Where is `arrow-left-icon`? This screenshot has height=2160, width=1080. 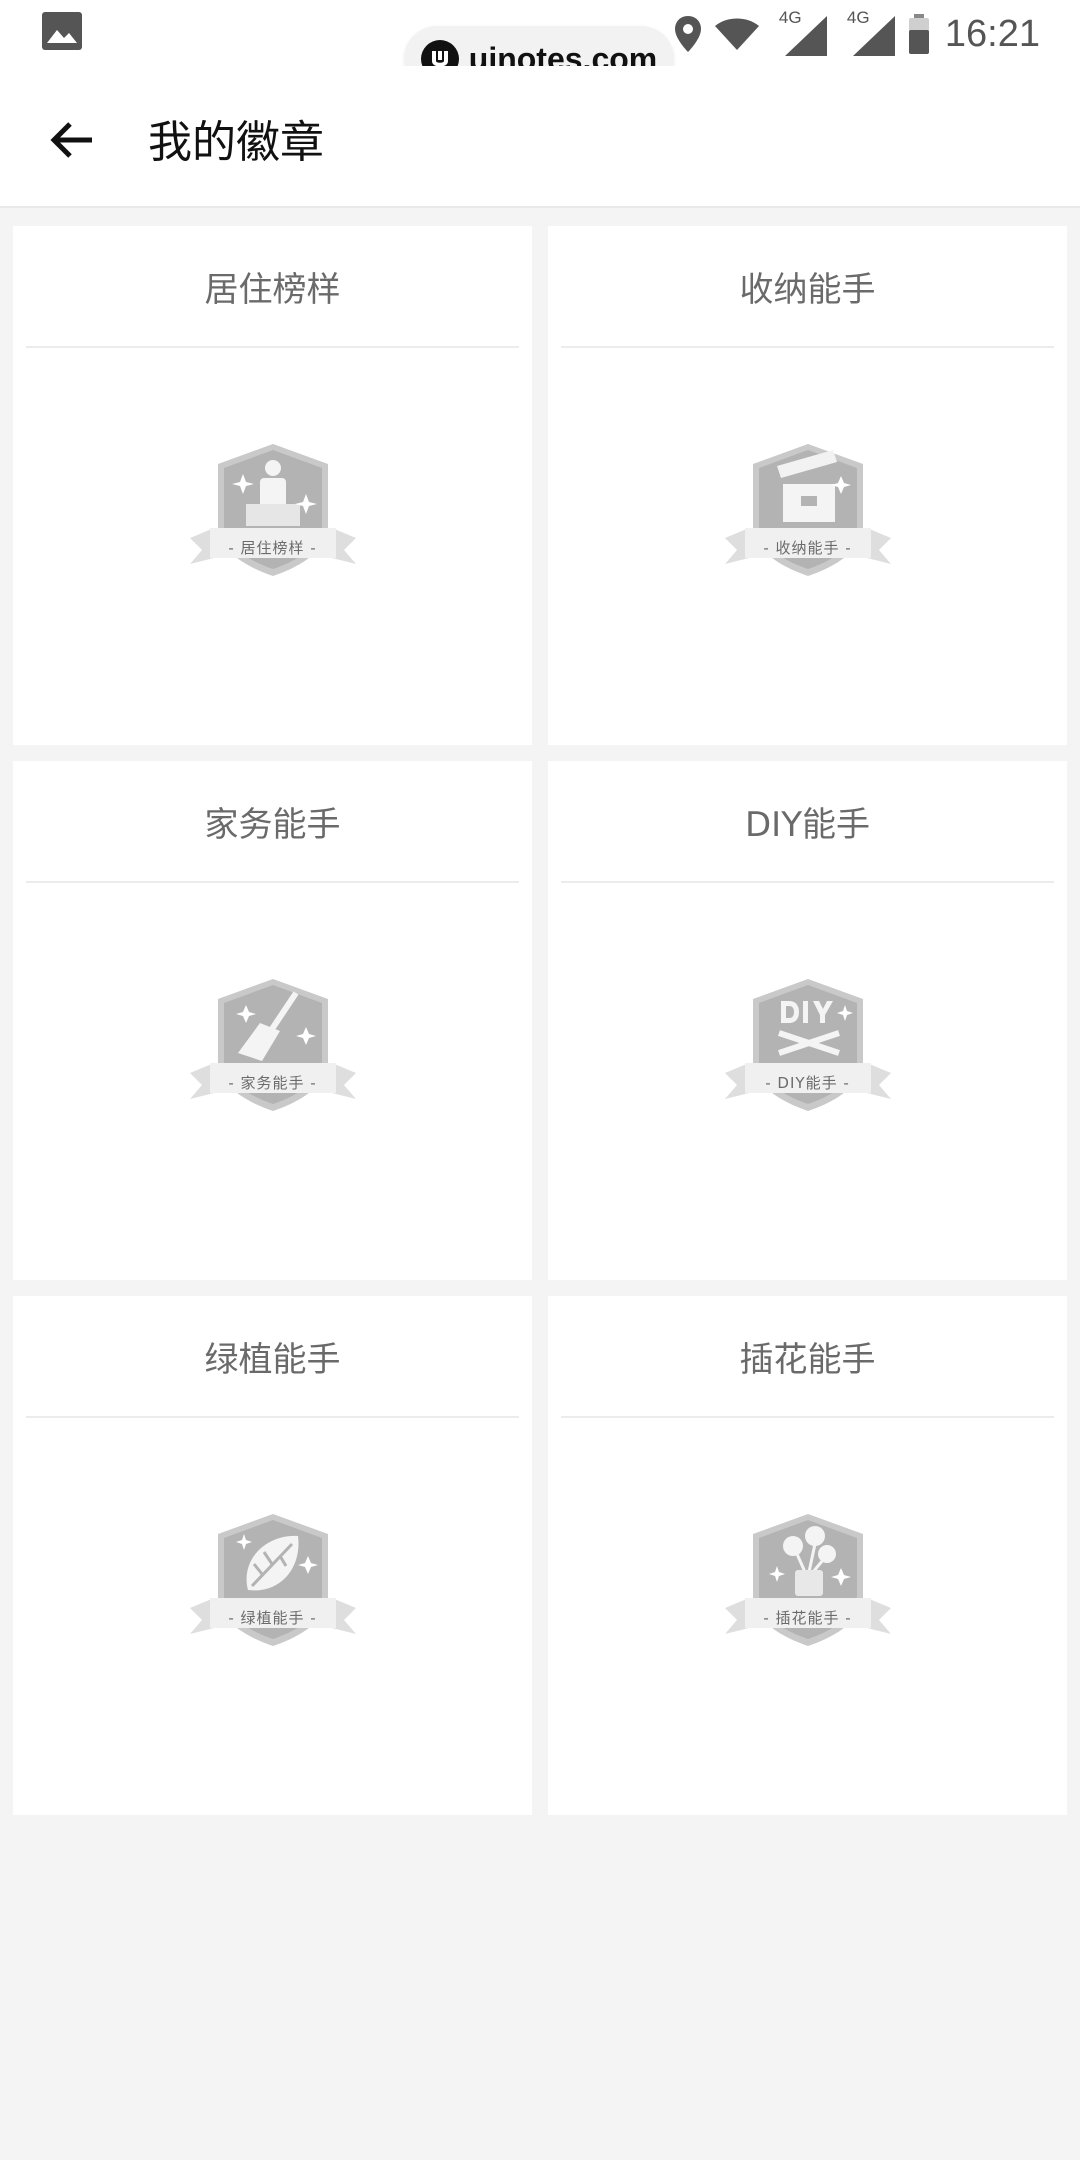
arrow-left-icon is located at coordinates (71, 140).